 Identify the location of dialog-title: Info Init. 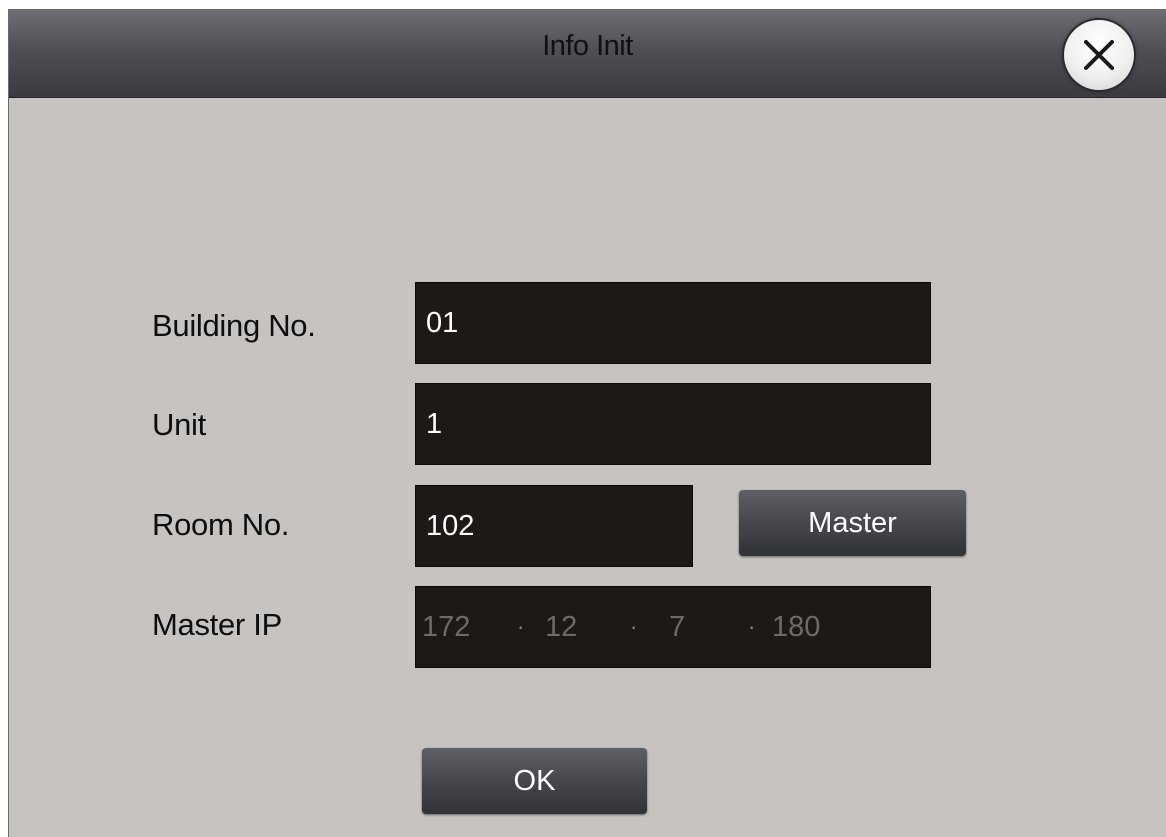
(587, 46).